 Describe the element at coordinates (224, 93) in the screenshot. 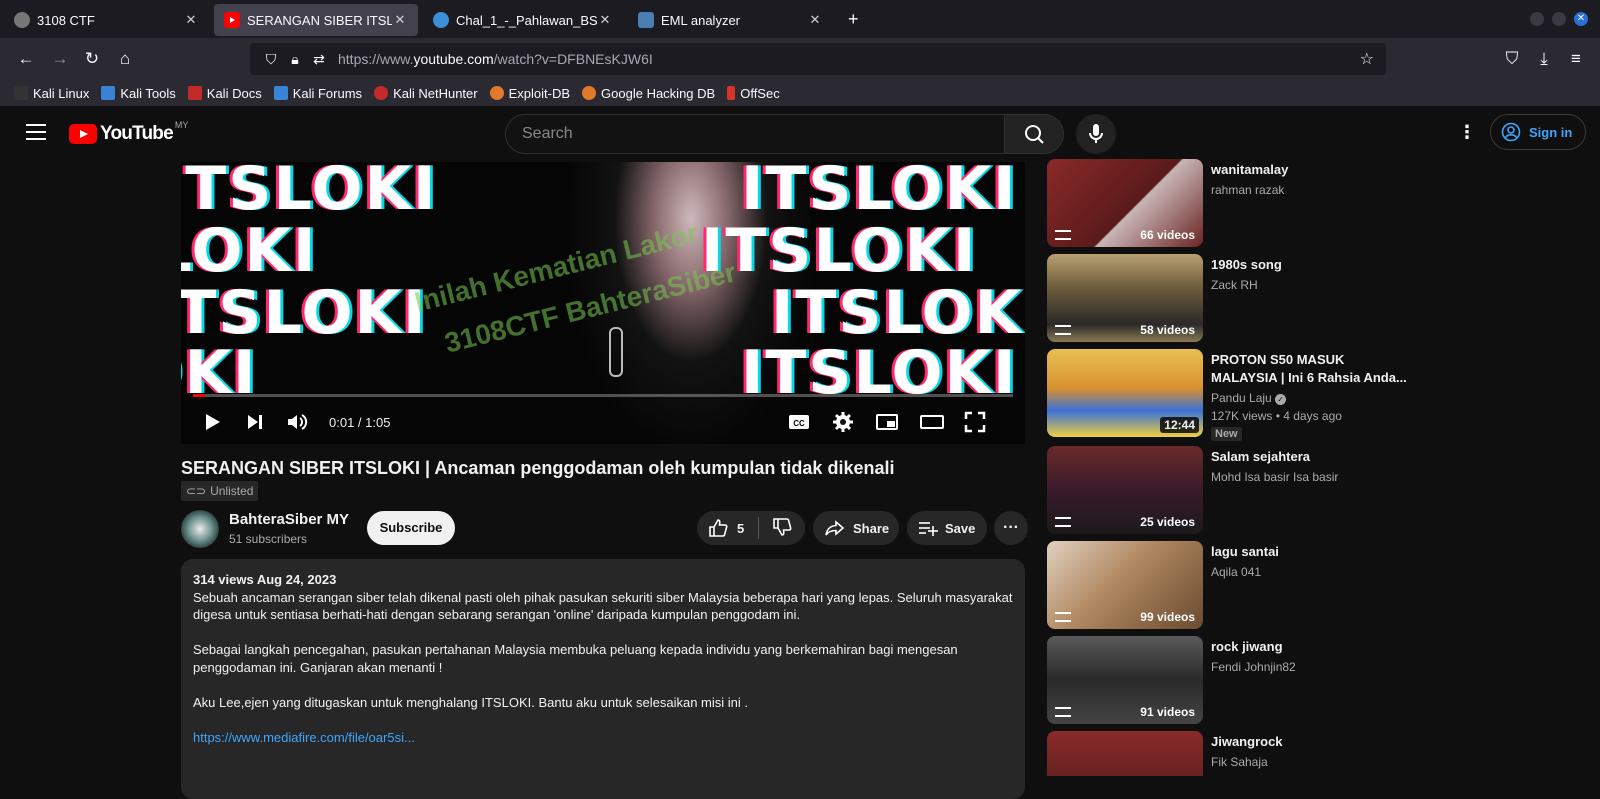

I see `bookmark-kali-docs: Kali Docs` at that location.